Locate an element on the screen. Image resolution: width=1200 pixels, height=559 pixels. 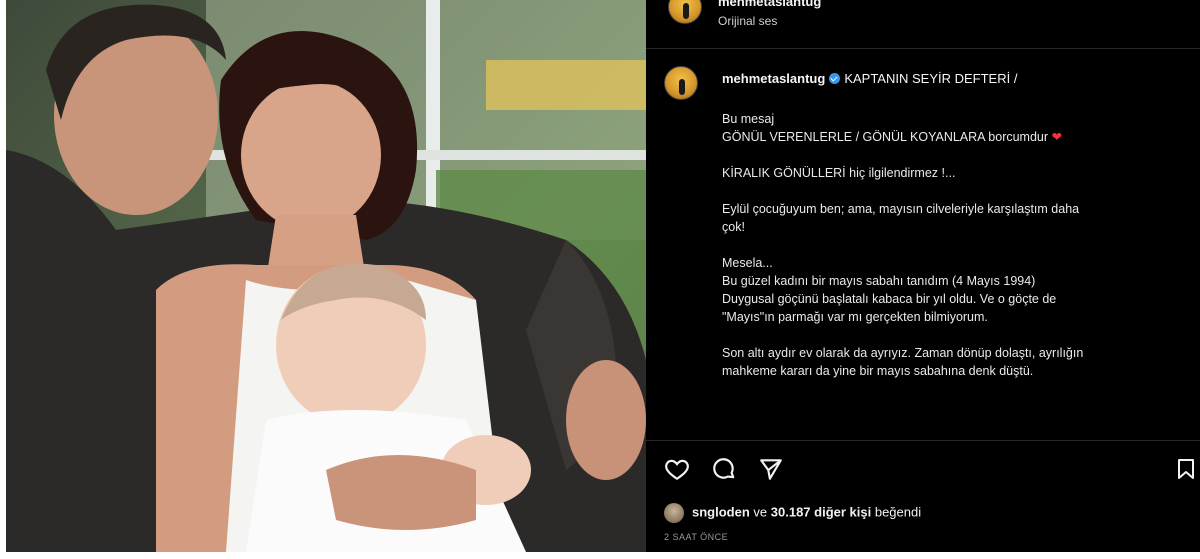
caption-header: mehmetaslantug KAPTANIN SEYİR DEFTERİ / is located at coordinates (925, 84).